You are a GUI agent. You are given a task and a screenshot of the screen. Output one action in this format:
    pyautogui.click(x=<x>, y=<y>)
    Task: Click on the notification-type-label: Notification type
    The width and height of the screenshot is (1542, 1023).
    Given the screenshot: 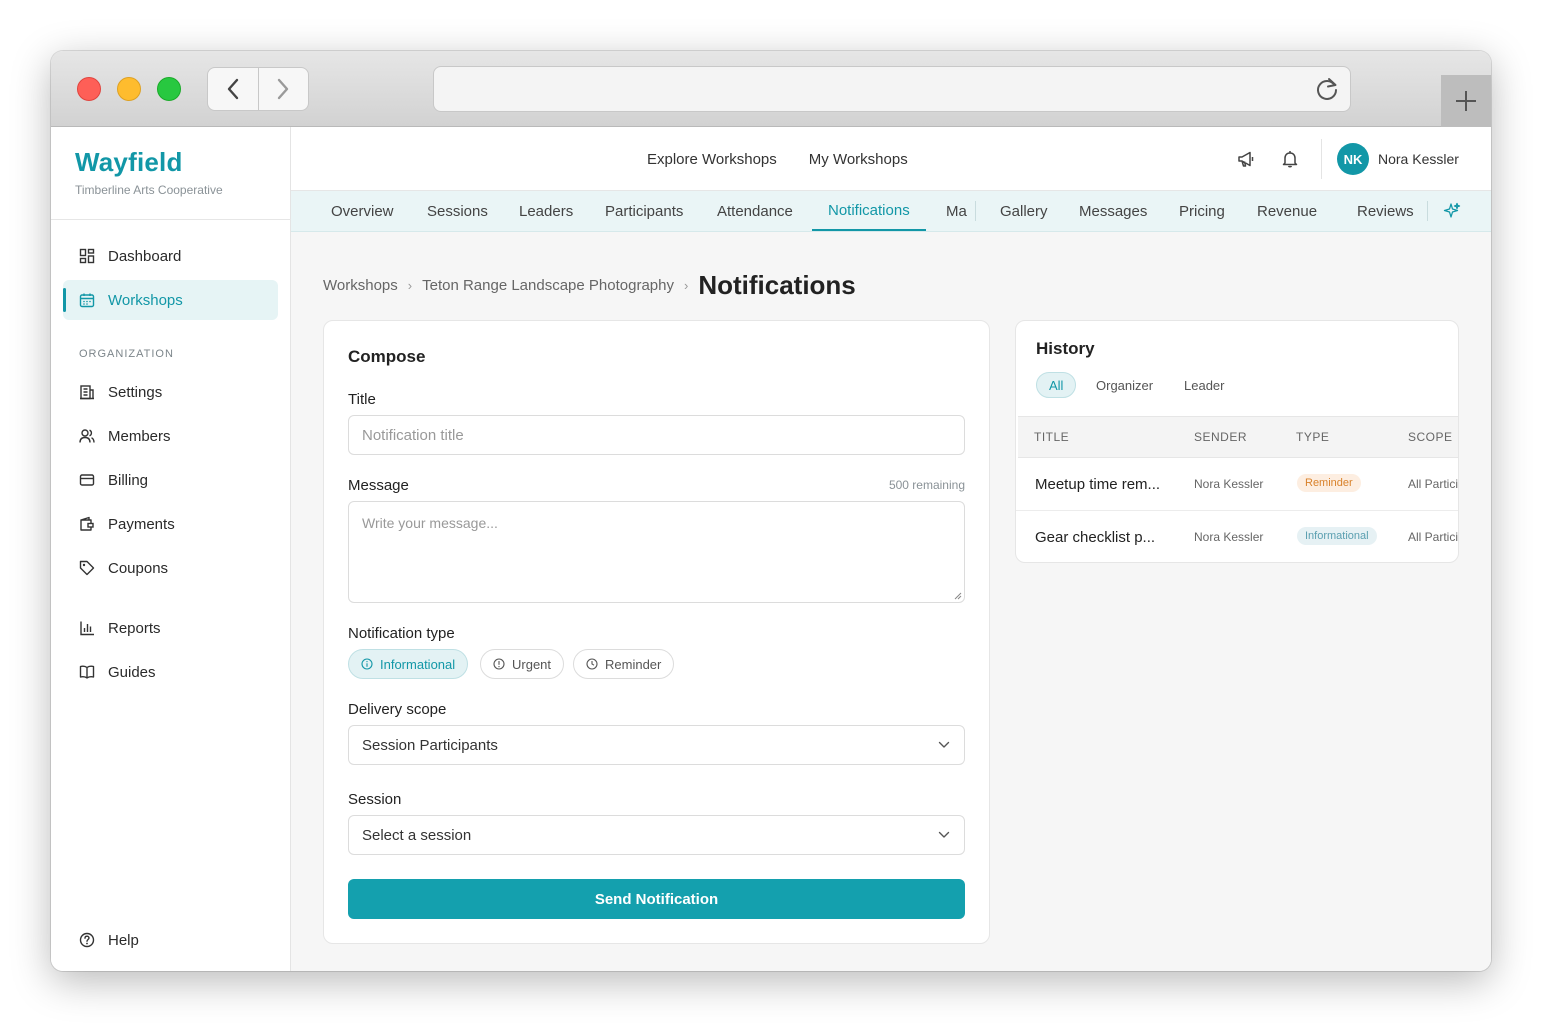 What is the action you would take?
    pyautogui.click(x=401, y=633)
    